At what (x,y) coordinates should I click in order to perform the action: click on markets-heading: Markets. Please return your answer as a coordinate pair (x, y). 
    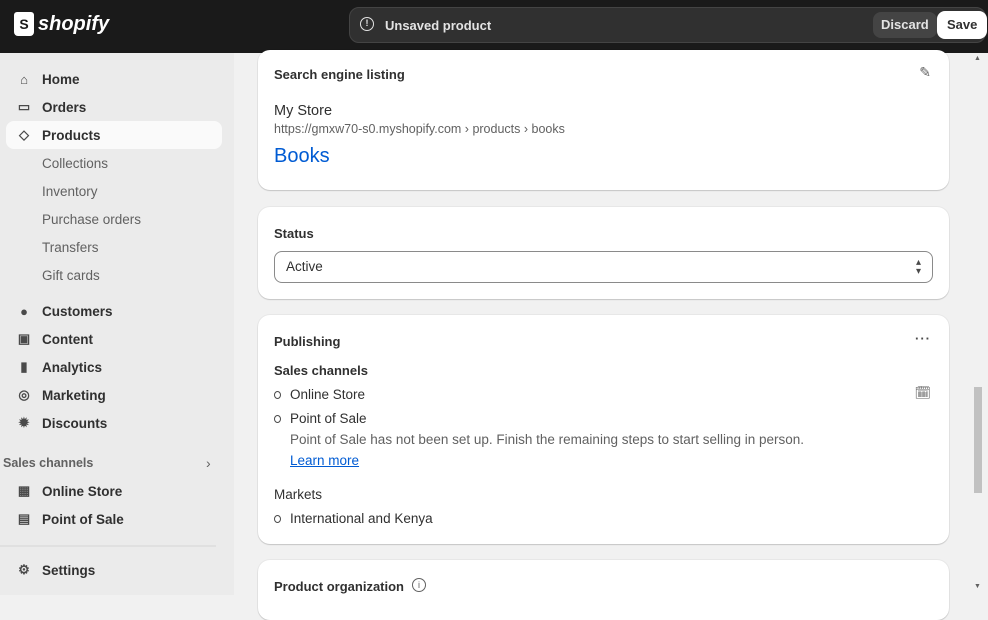
    Looking at the image, I should click on (298, 494).